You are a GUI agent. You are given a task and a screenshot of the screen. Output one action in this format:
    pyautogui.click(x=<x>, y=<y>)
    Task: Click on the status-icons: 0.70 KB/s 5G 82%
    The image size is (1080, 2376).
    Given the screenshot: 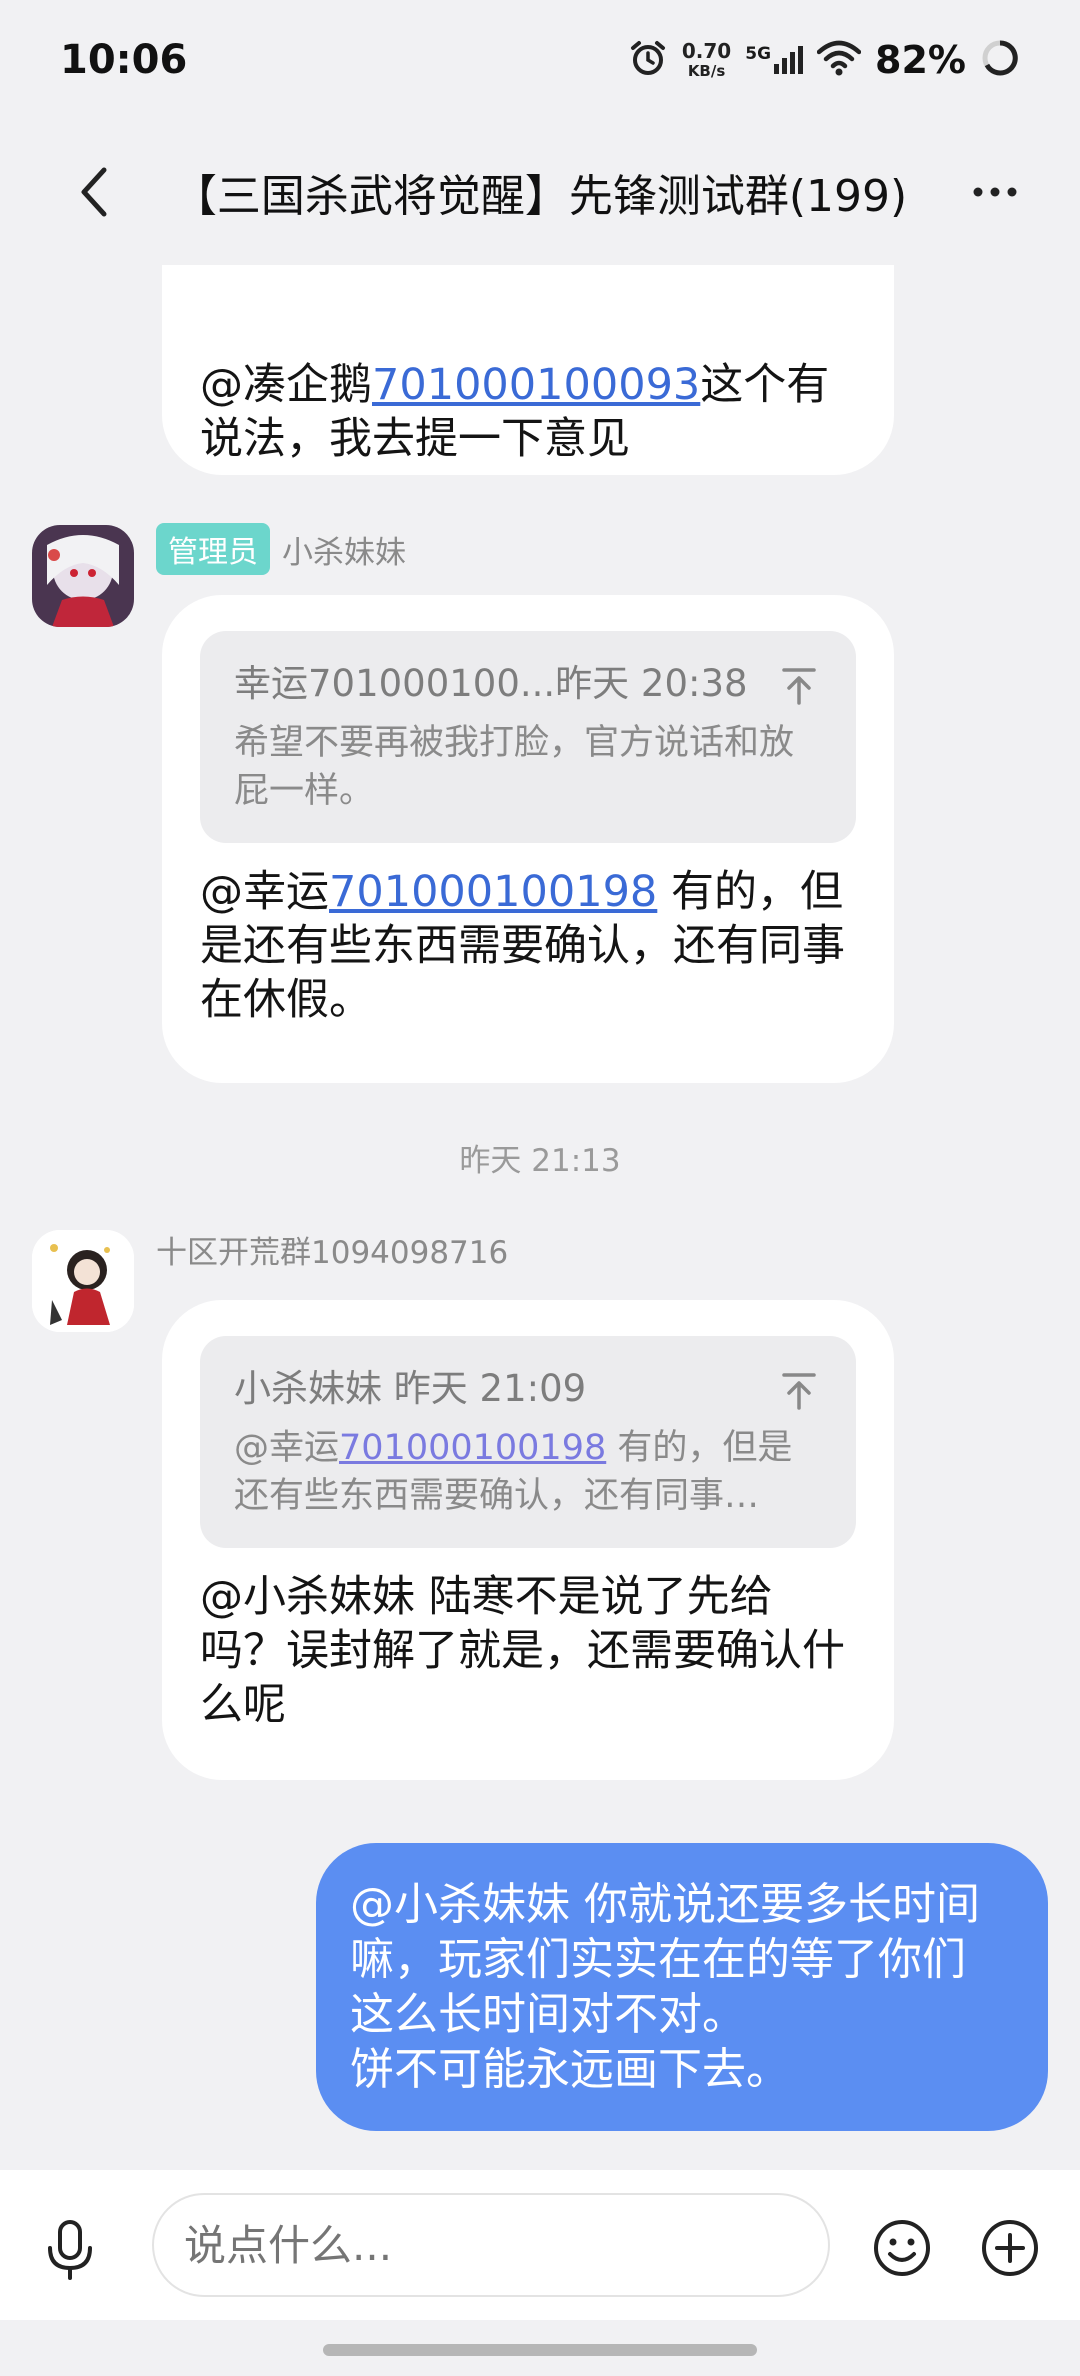 What is the action you would take?
    pyautogui.click(x=824, y=60)
    